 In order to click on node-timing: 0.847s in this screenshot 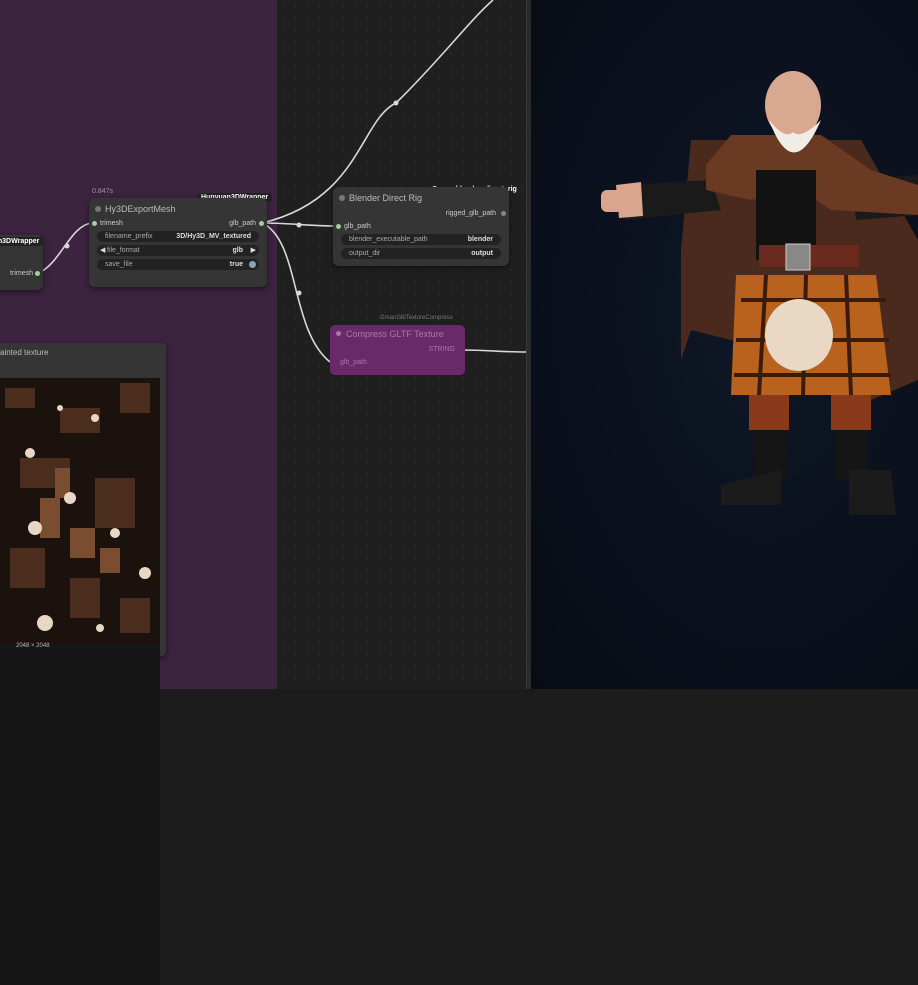, I will do `click(103, 191)`.